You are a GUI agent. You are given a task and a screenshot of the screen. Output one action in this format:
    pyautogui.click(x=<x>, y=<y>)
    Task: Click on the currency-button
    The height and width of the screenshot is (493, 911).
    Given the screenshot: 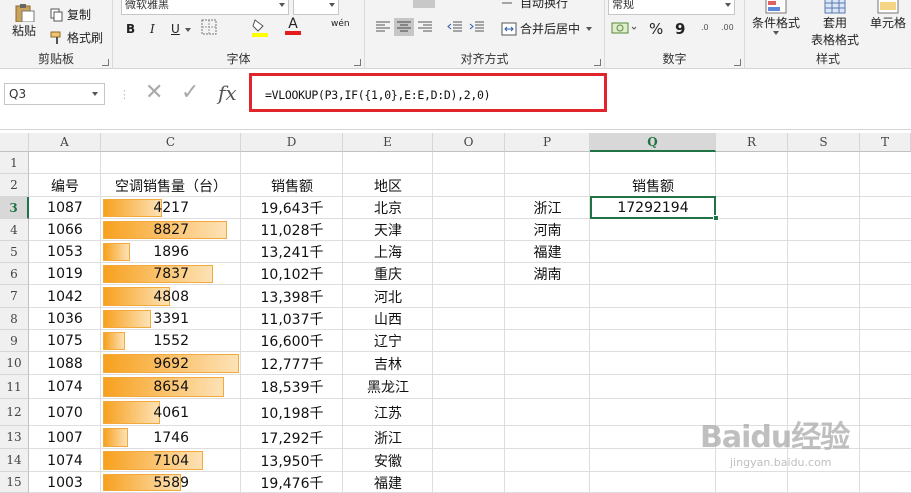 What is the action you would take?
    pyautogui.click(x=624, y=28)
    